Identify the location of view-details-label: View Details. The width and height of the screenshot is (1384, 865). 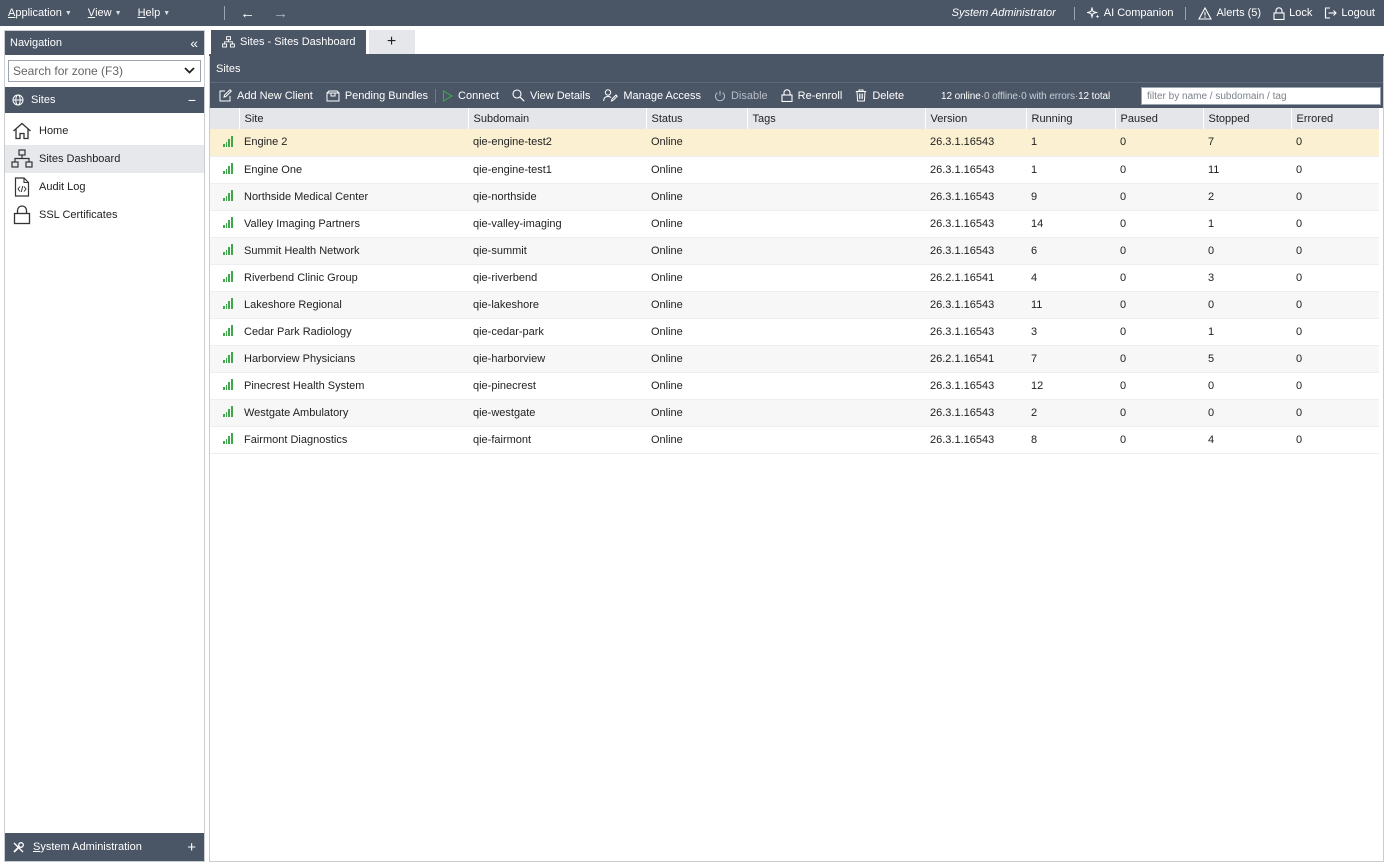
(560, 95).